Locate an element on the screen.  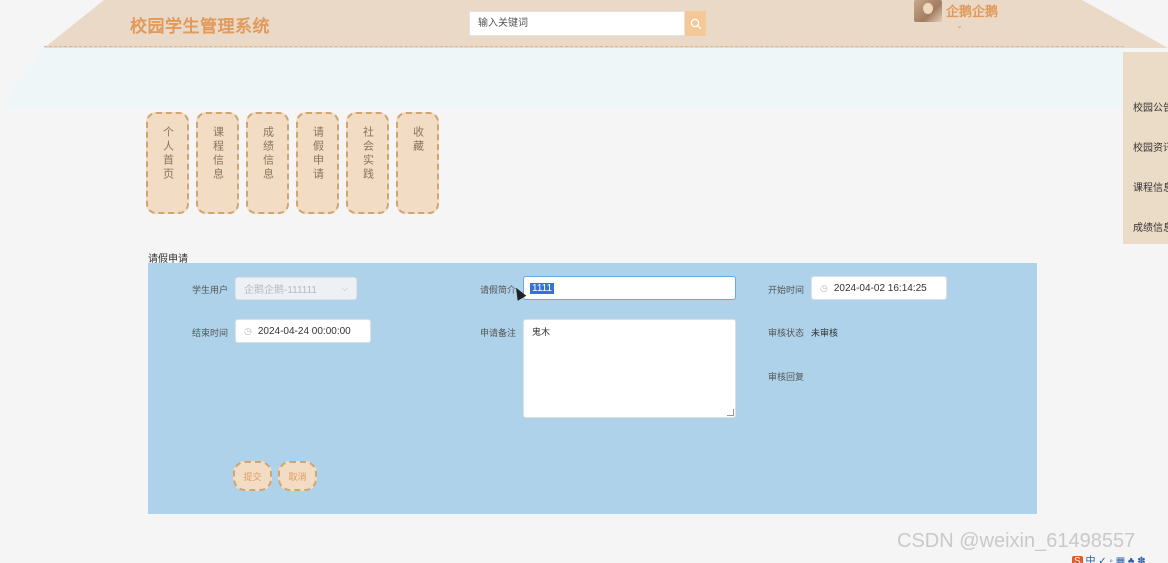
remark-textarea: 鬼木 is located at coordinates (629, 368).